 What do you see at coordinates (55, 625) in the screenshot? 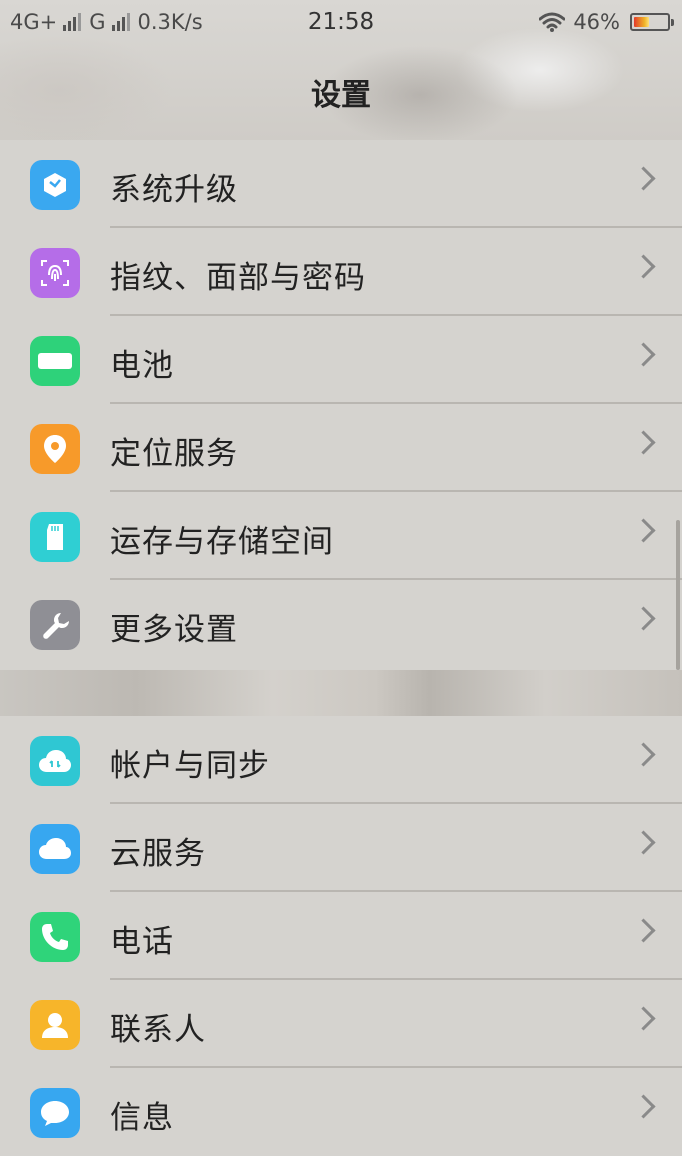
I see `wrench-icon` at bounding box center [55, 625].